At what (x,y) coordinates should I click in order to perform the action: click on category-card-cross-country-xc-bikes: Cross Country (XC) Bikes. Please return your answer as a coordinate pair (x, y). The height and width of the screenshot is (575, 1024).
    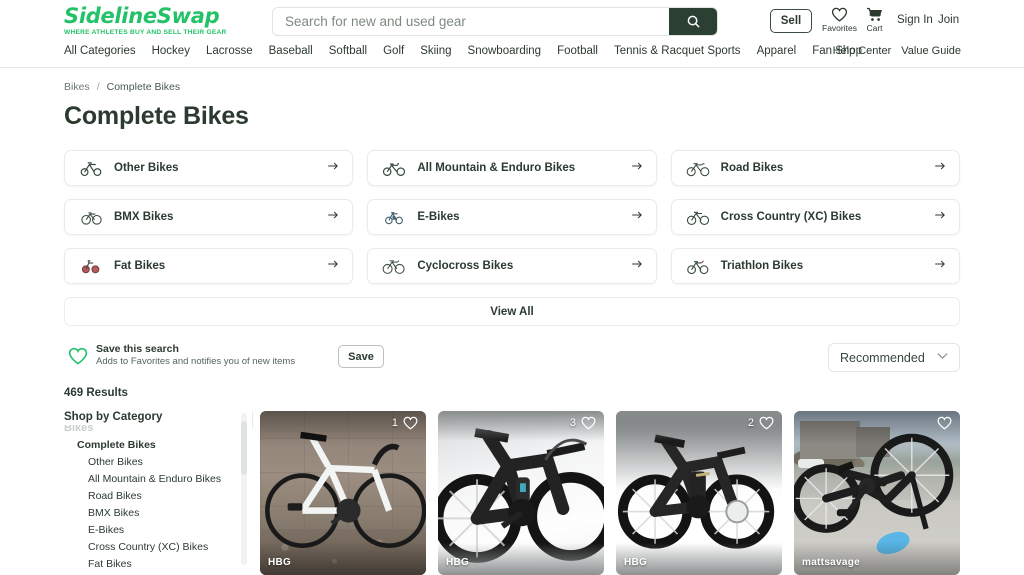
    Looking at the image, I should click on (815, 217).